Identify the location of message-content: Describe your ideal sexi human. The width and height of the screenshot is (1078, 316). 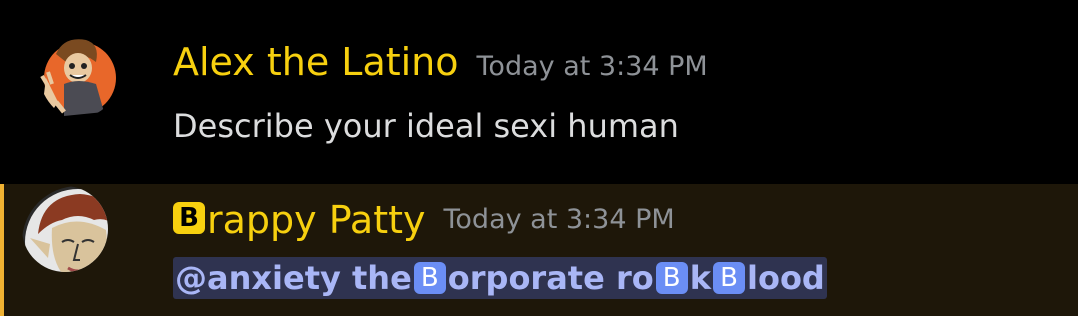
(426, 126).